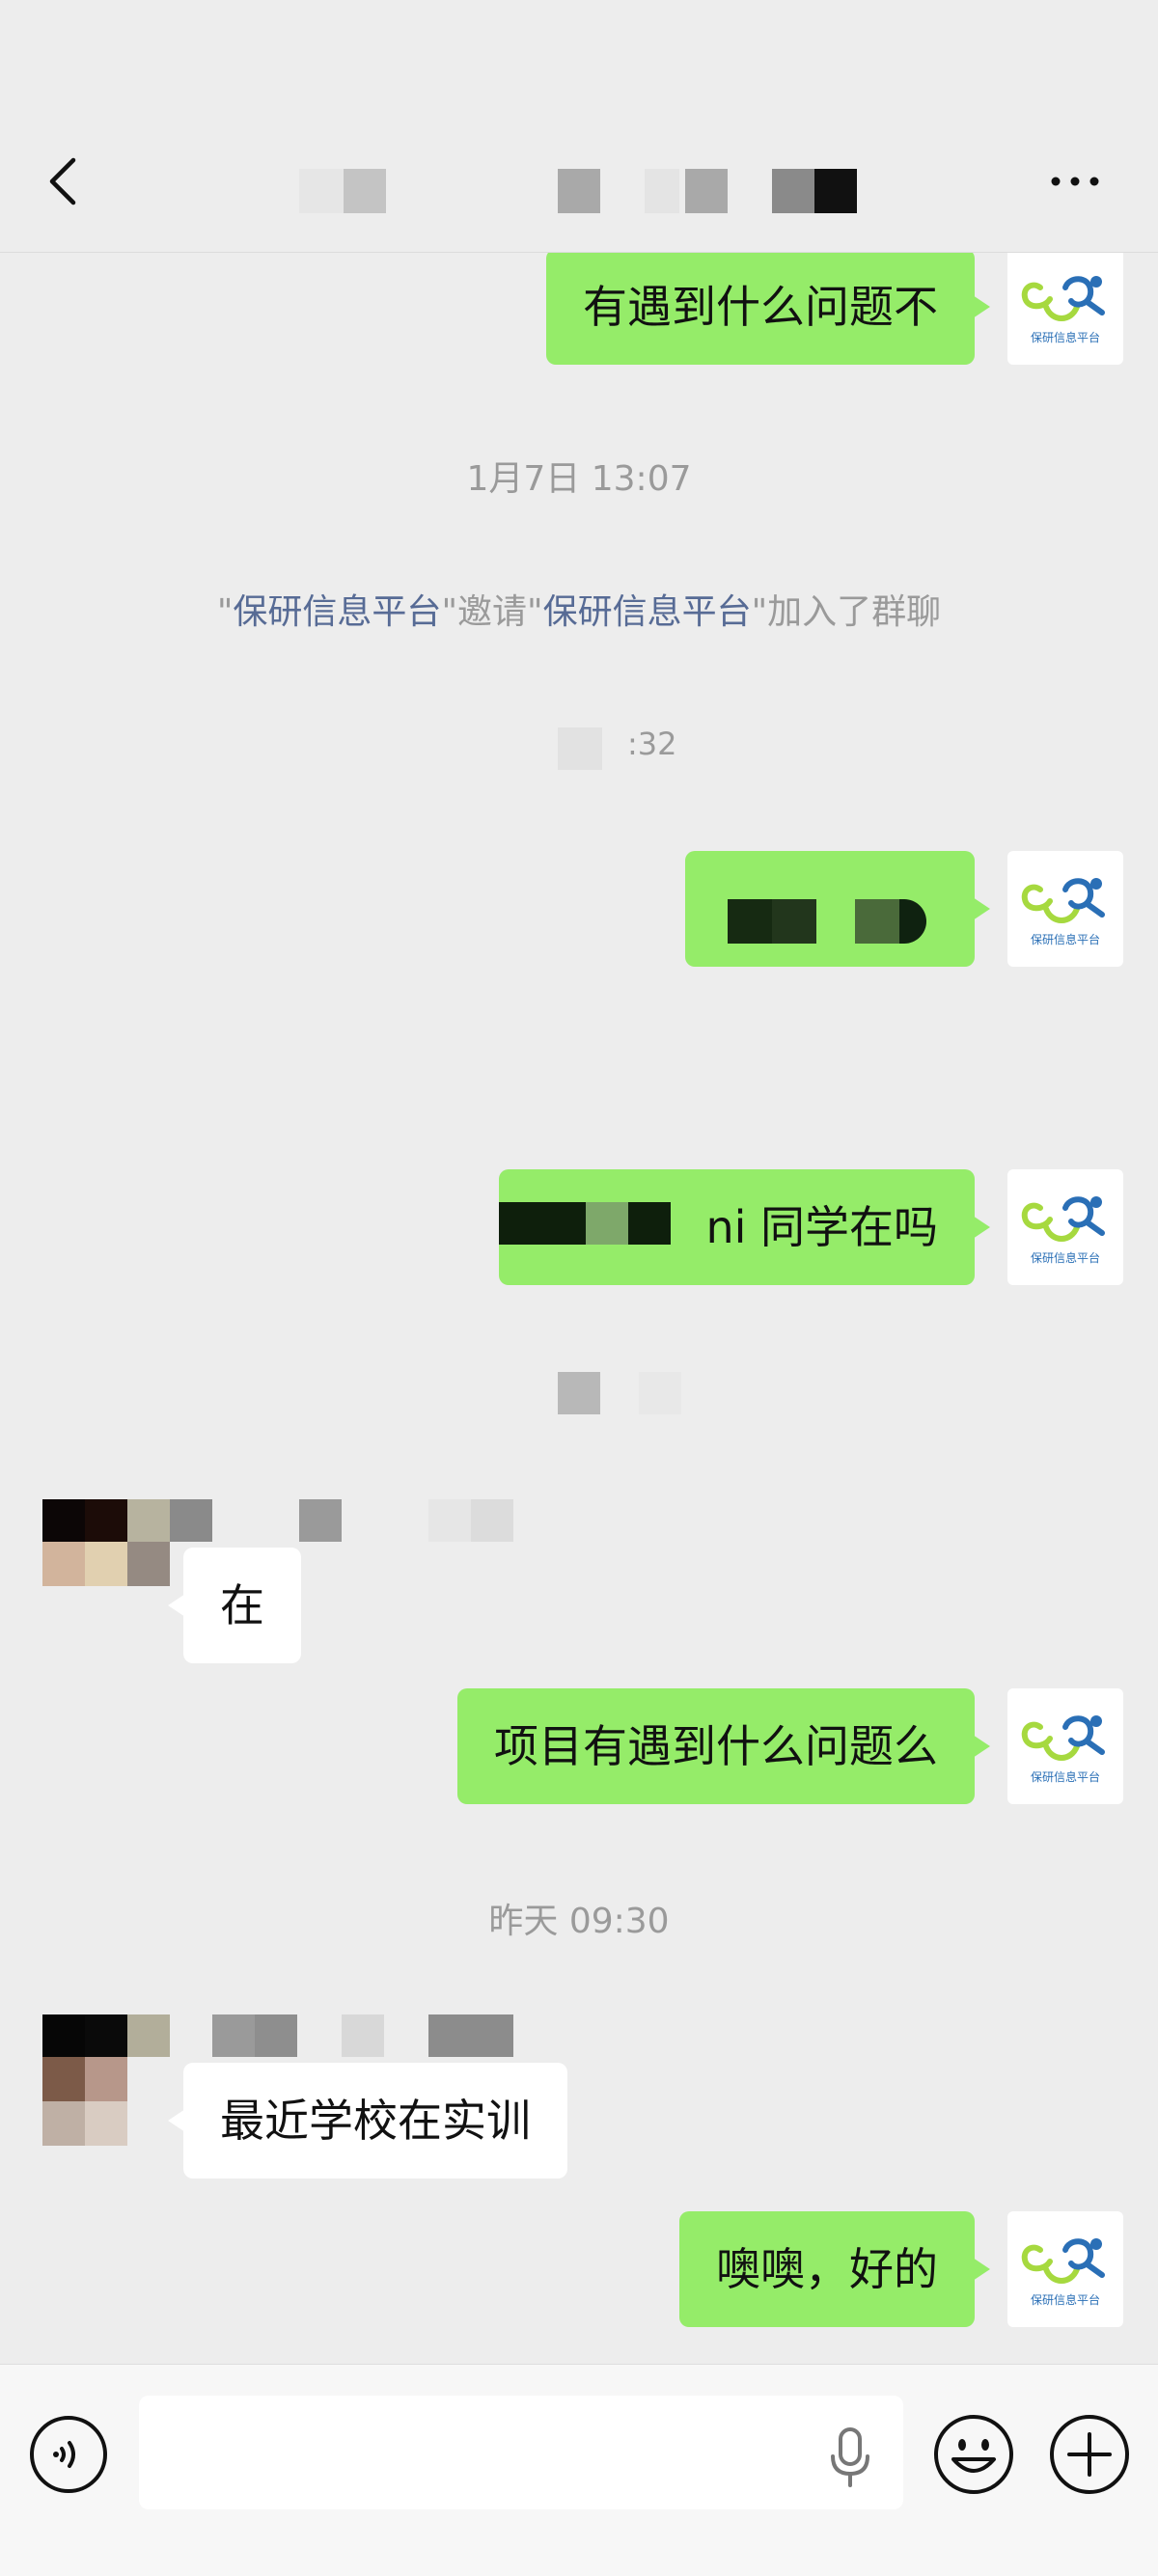 The height and width of the screenshot is (2576, 1158). I want to click on message-bubble: 有遇到什么问题不, so click(768, 309).